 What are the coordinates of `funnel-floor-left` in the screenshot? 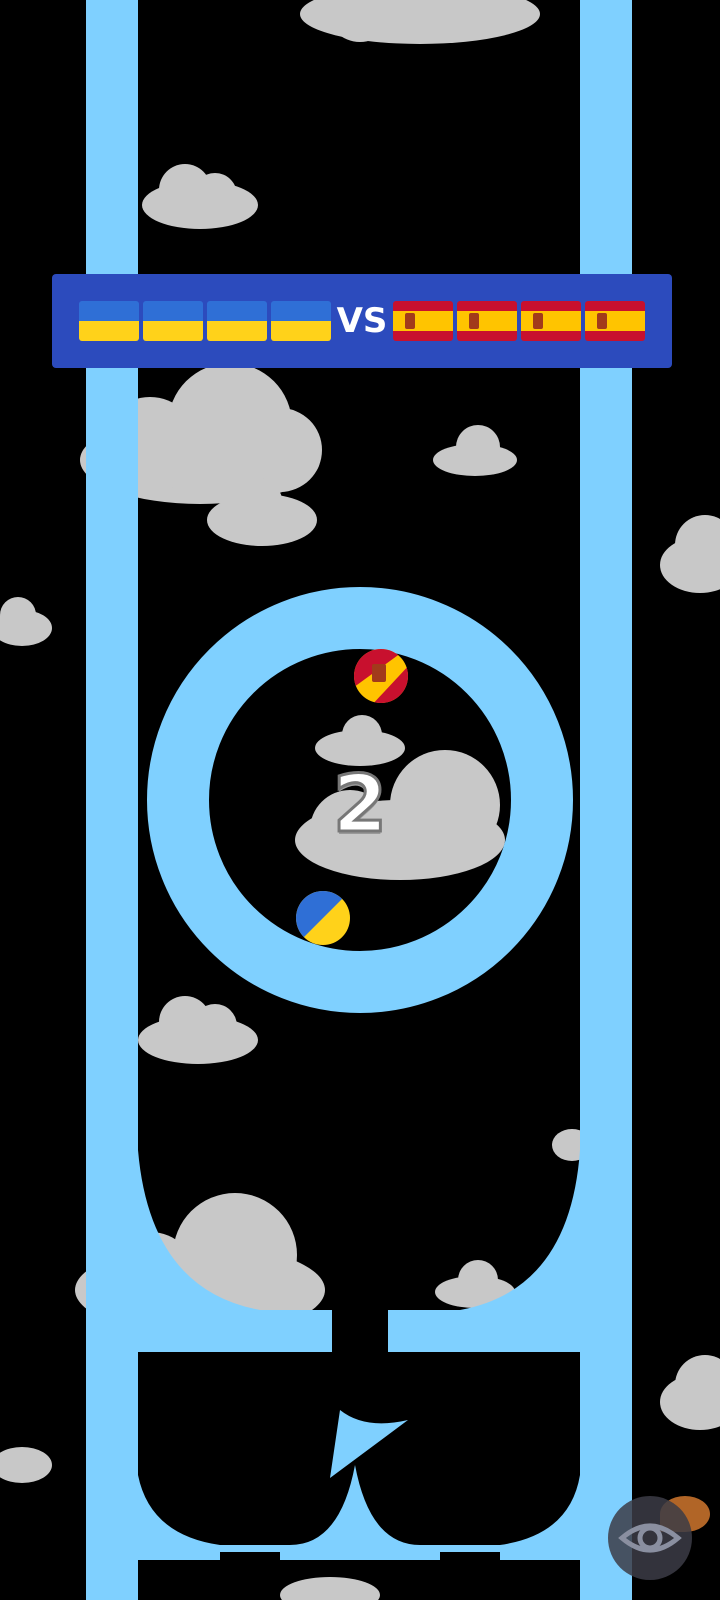 It's located at (235, 1337).